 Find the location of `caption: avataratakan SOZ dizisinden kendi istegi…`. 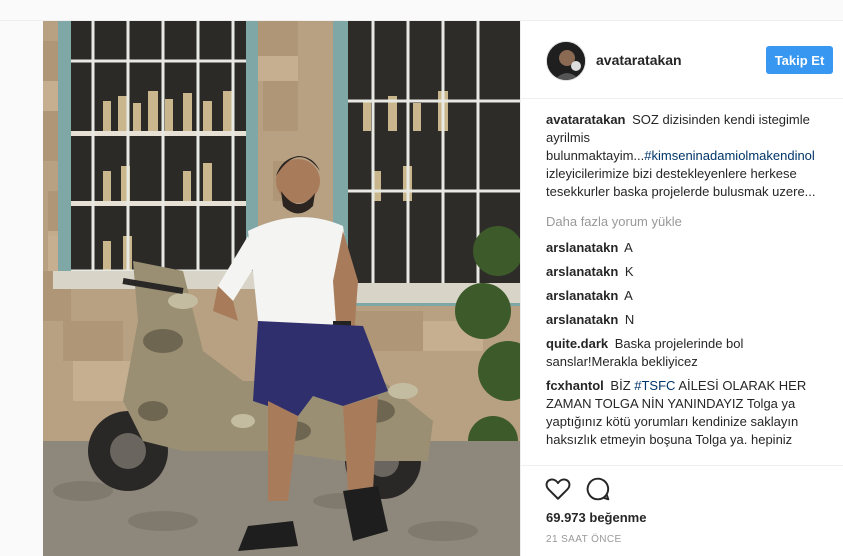

caption: avataratakan SOZ dizisinden kendi istegi… is located at coordinates (686, 156).